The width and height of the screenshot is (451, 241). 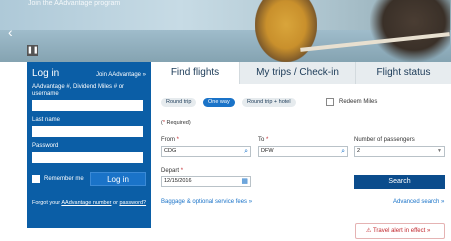 I want to click on forgot-password-link: password?, so click(x=132, y=203).